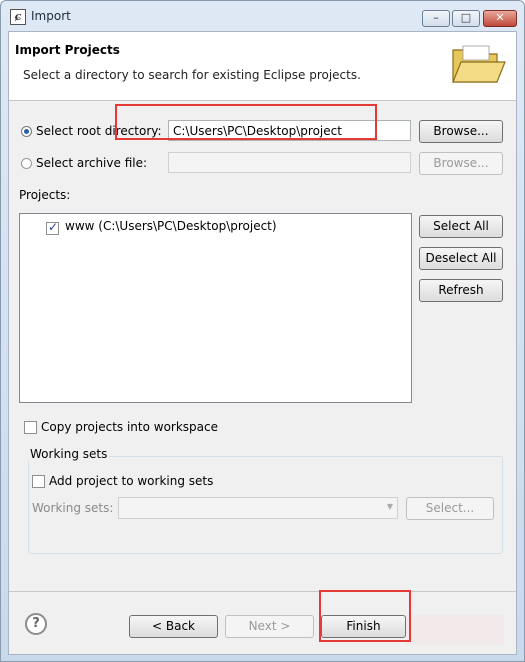 The height and width of the screenshot is (662, 525). Describe the element at coordinates (73, 508) in the screenshot. I see `working-sets-field-label: Working sets:` at that location.